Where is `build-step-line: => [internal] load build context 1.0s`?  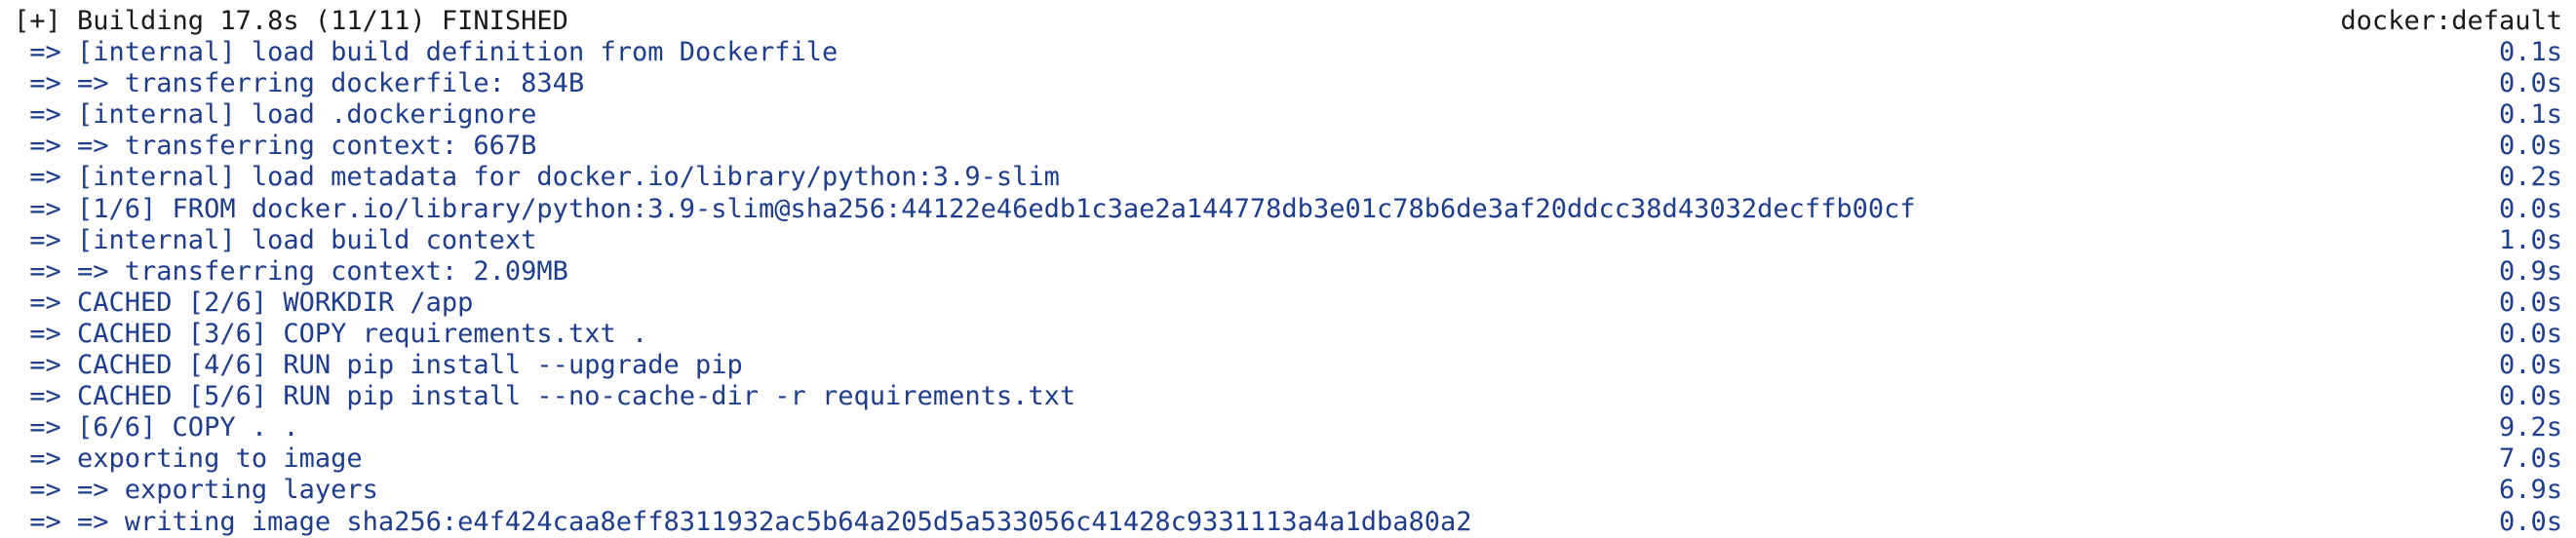
build-step-line: => [internal] load build context 1.0s is located at coordinates (1288, 240).